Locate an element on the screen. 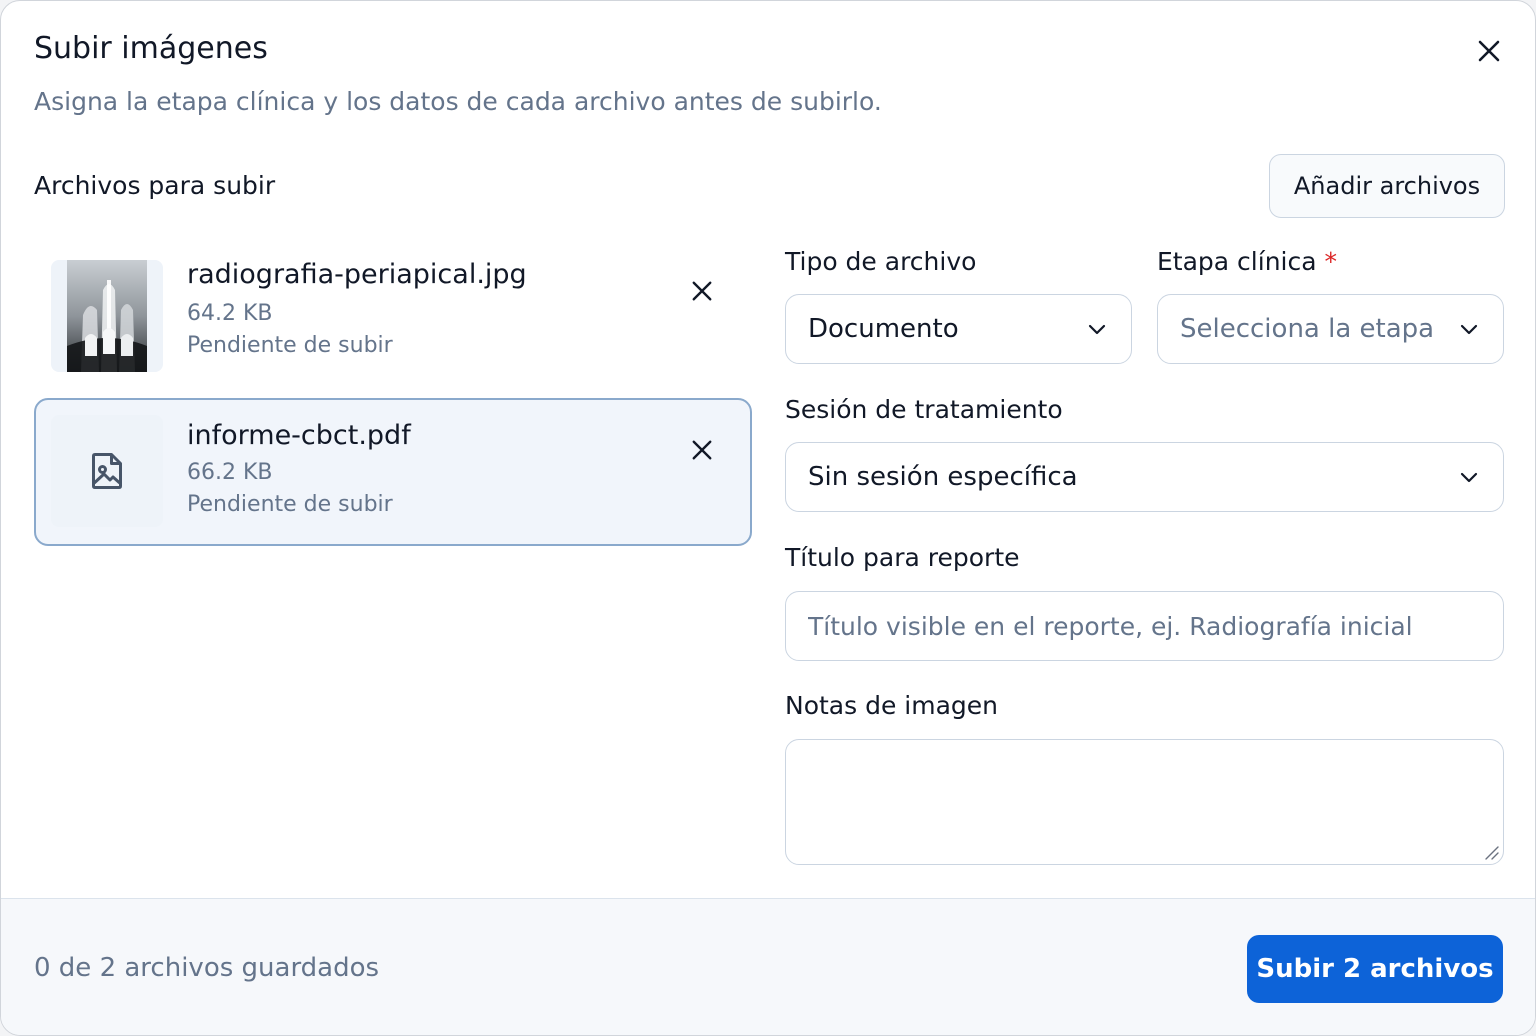 Image resolution: width=1536 pixels, height=1036 pixels. file-name: informe-cbct.pdf is located at coordinates (299, 435).